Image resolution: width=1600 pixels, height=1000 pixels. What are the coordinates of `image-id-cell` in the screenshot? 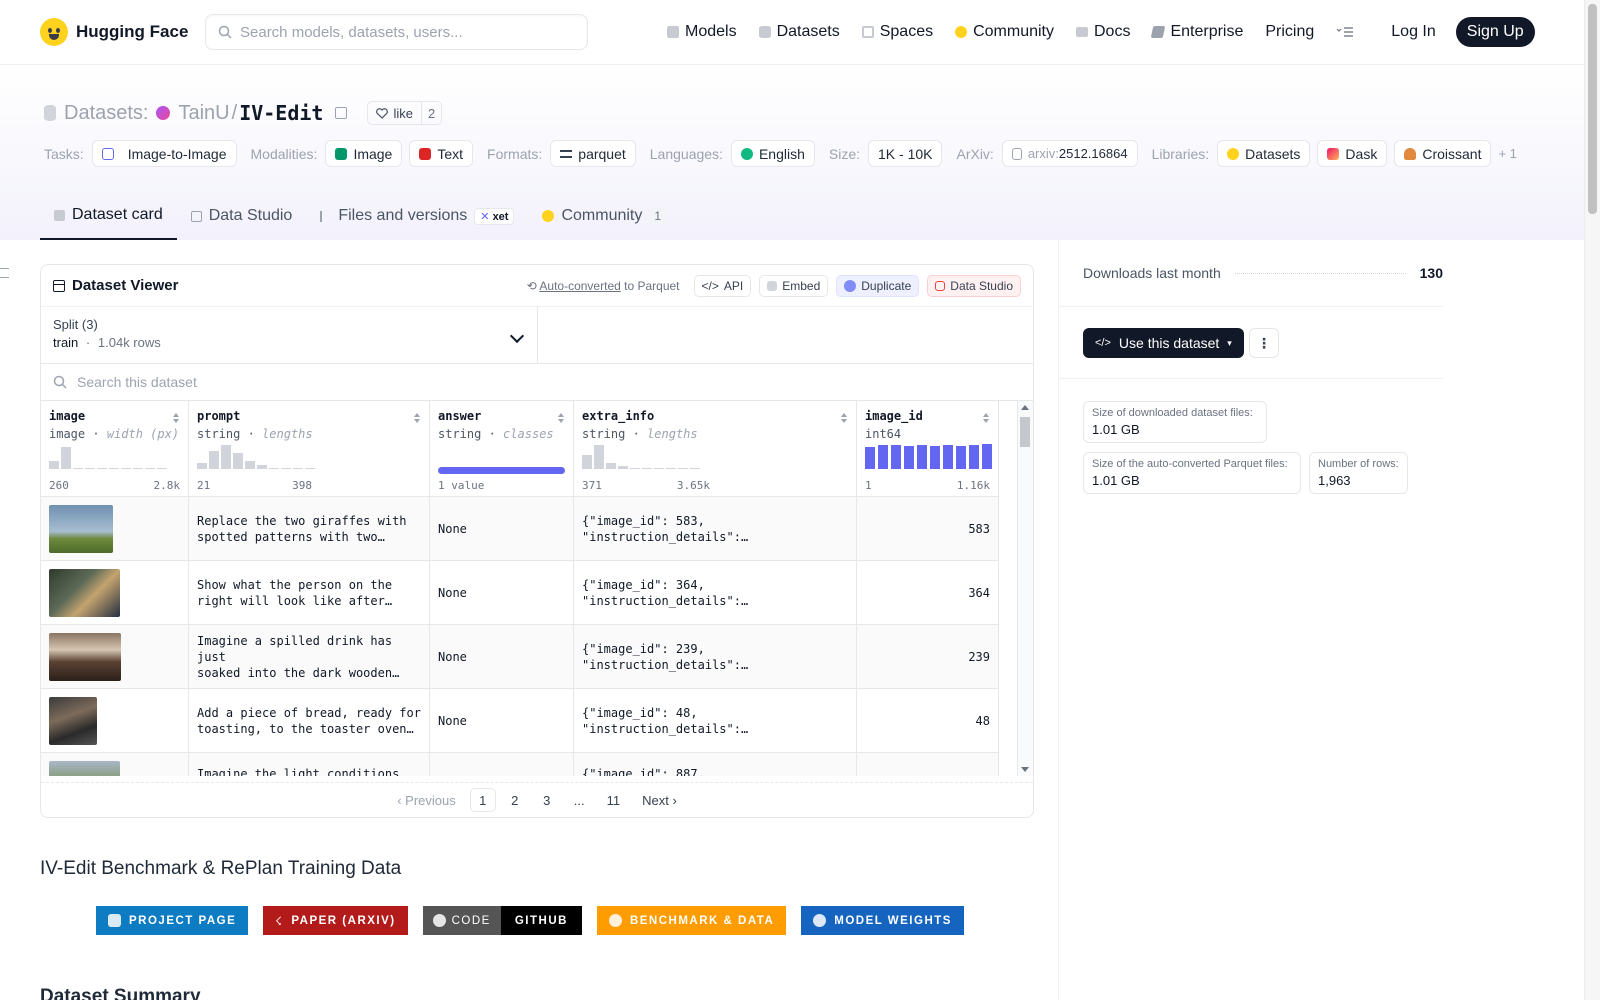 It's located at (928, 764).